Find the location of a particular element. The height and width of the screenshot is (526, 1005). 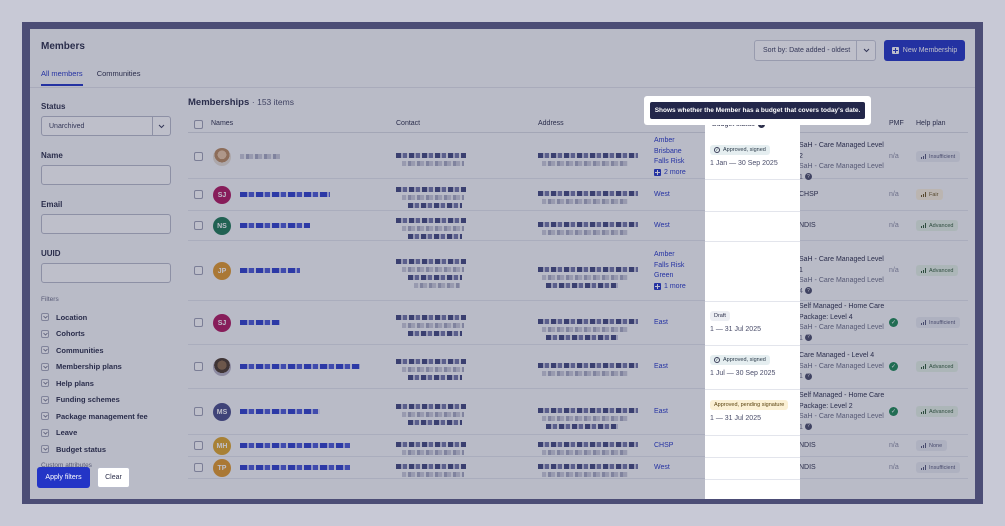

sort-select: Sort by: Date added - oldest is located at coordinates (815, 50).